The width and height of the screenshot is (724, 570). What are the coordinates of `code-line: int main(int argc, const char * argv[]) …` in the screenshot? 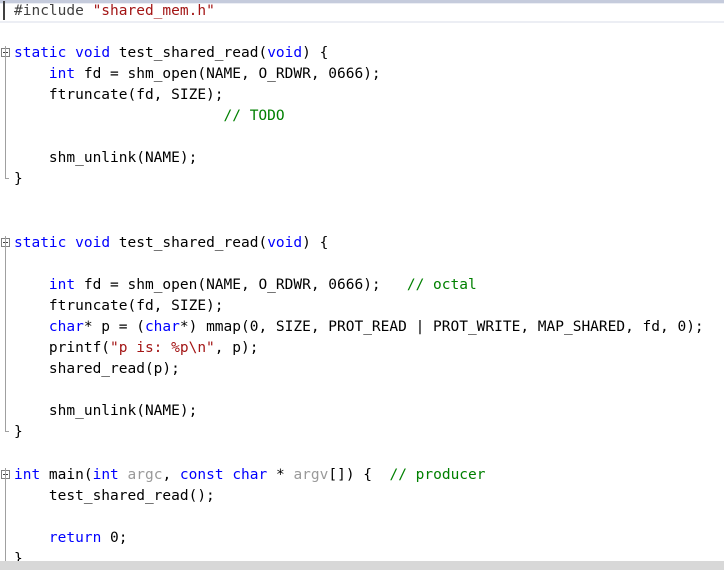 It's located at (250, 475).